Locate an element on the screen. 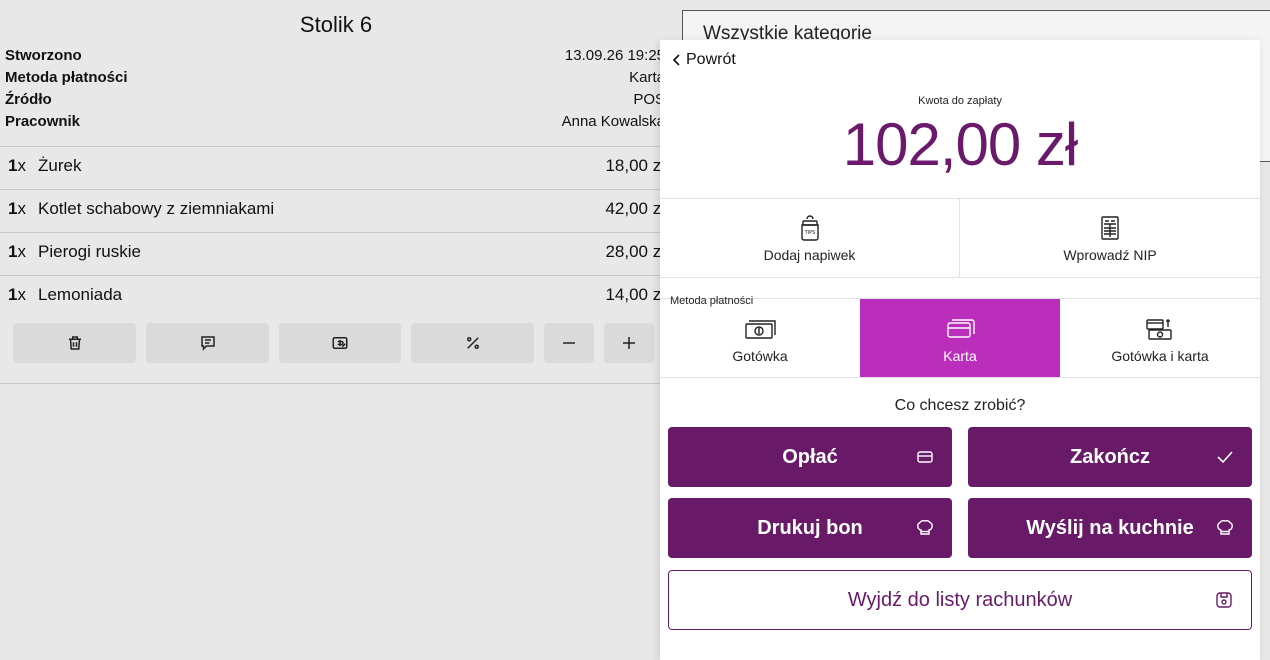 Image resolution: width=1270 pixels, height=660 pixels. enter-nip-label: Wprowadź NIP is located at coordinates (1110, 255).